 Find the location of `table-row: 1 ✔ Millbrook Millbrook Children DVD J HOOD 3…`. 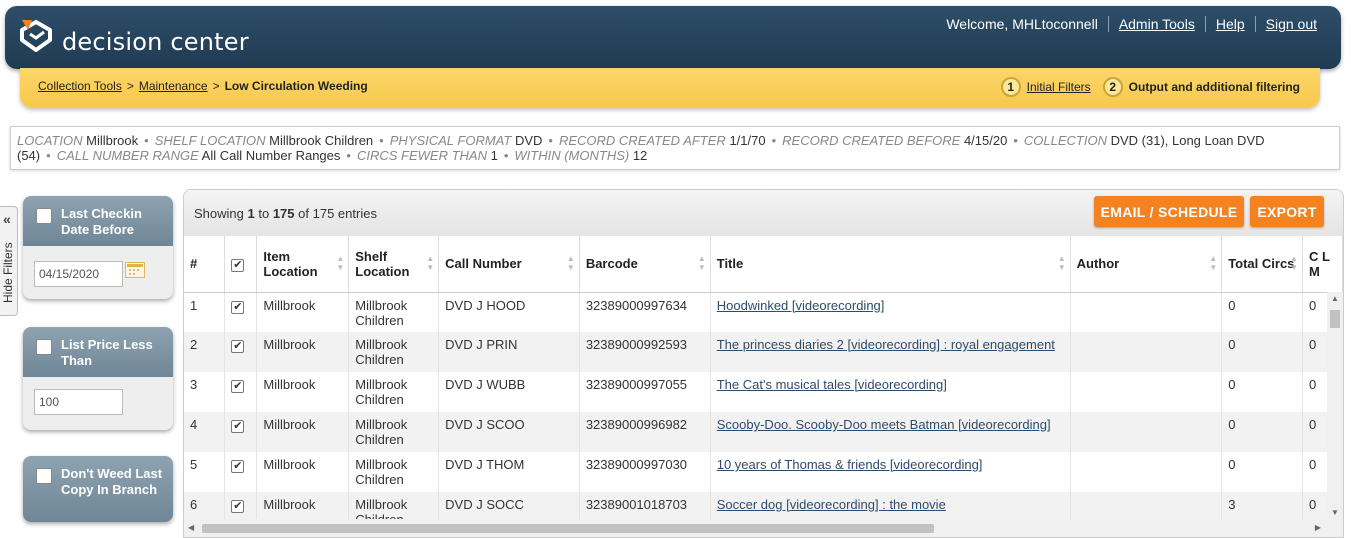

table-row: 1 ✔ Millbrook Millbrook Children DVD J HOOD 3… is located at coordinates (763, 312).